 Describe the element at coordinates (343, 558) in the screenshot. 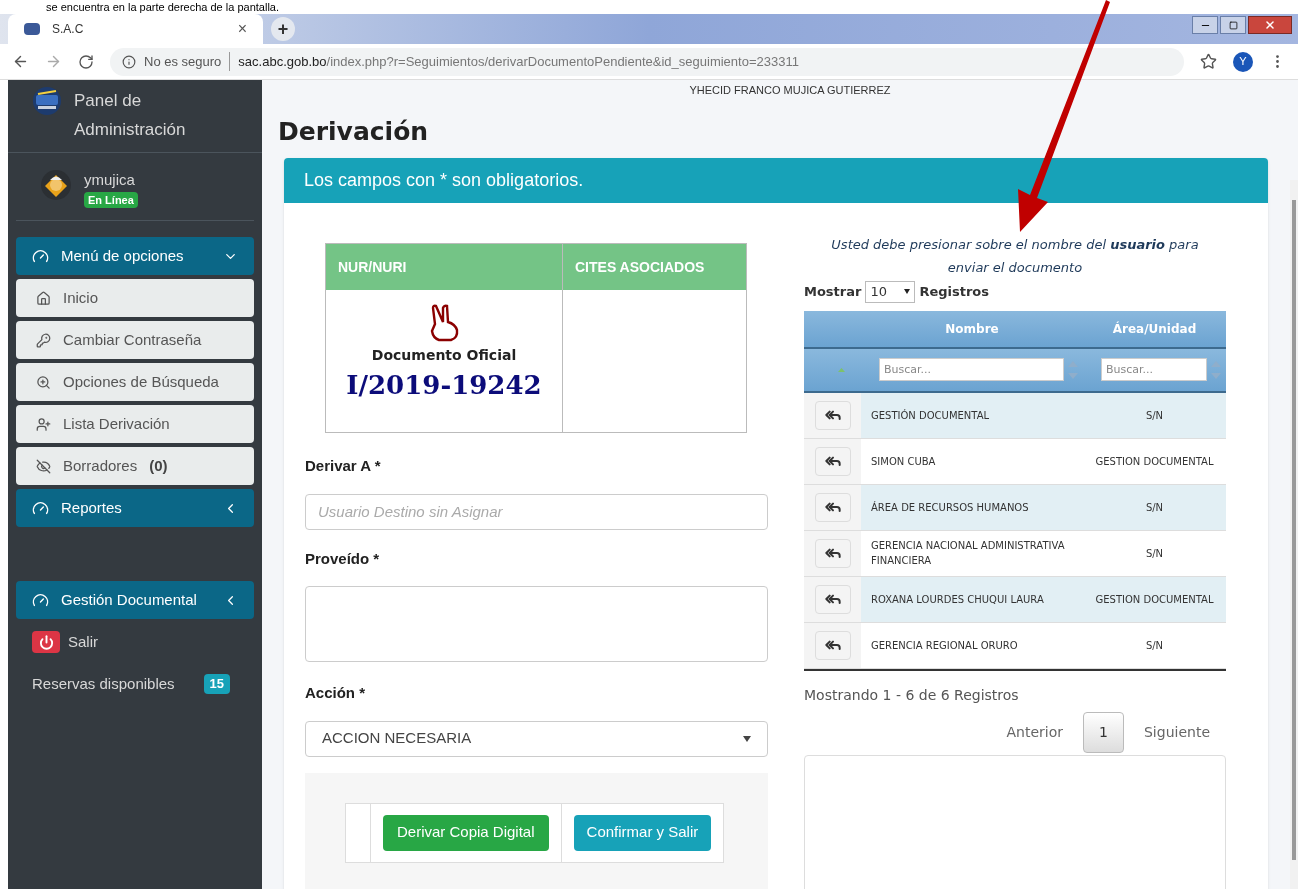

I see `field-label: Proveído *` at that location.